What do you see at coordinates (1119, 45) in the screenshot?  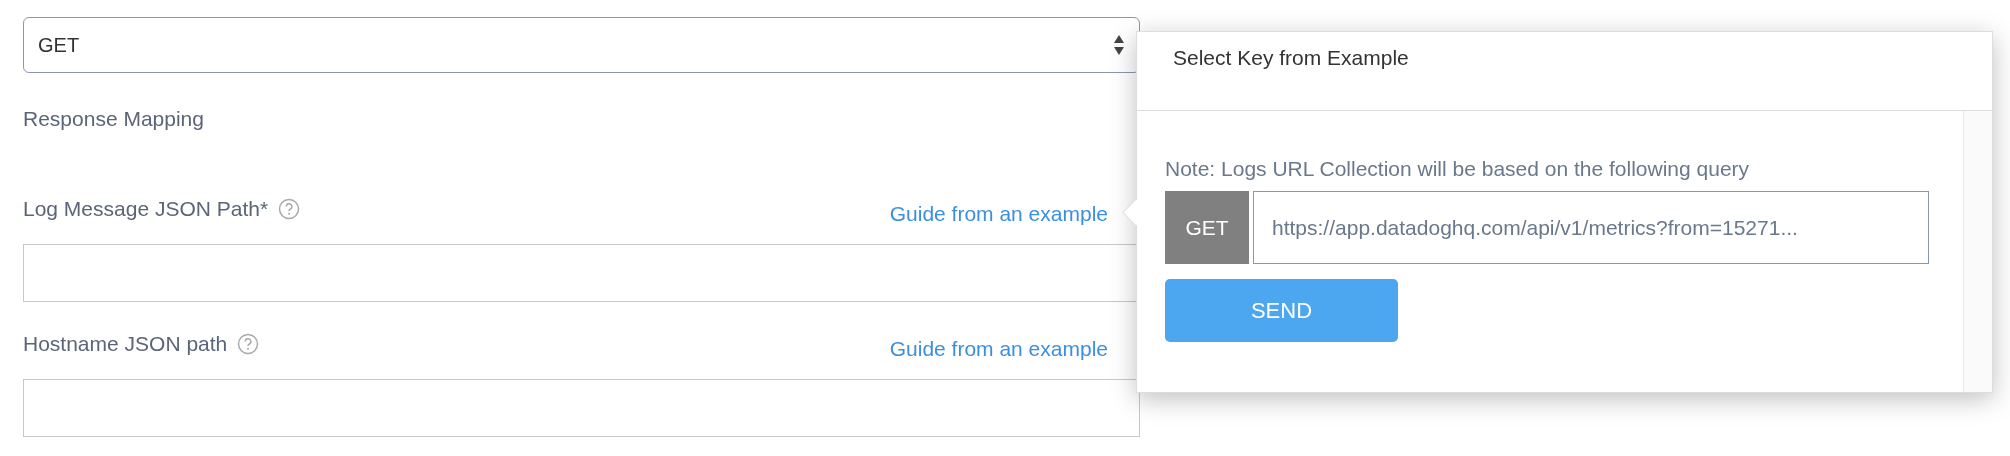 I see `sort-caret-icon` at bounding box center [1119, 45].